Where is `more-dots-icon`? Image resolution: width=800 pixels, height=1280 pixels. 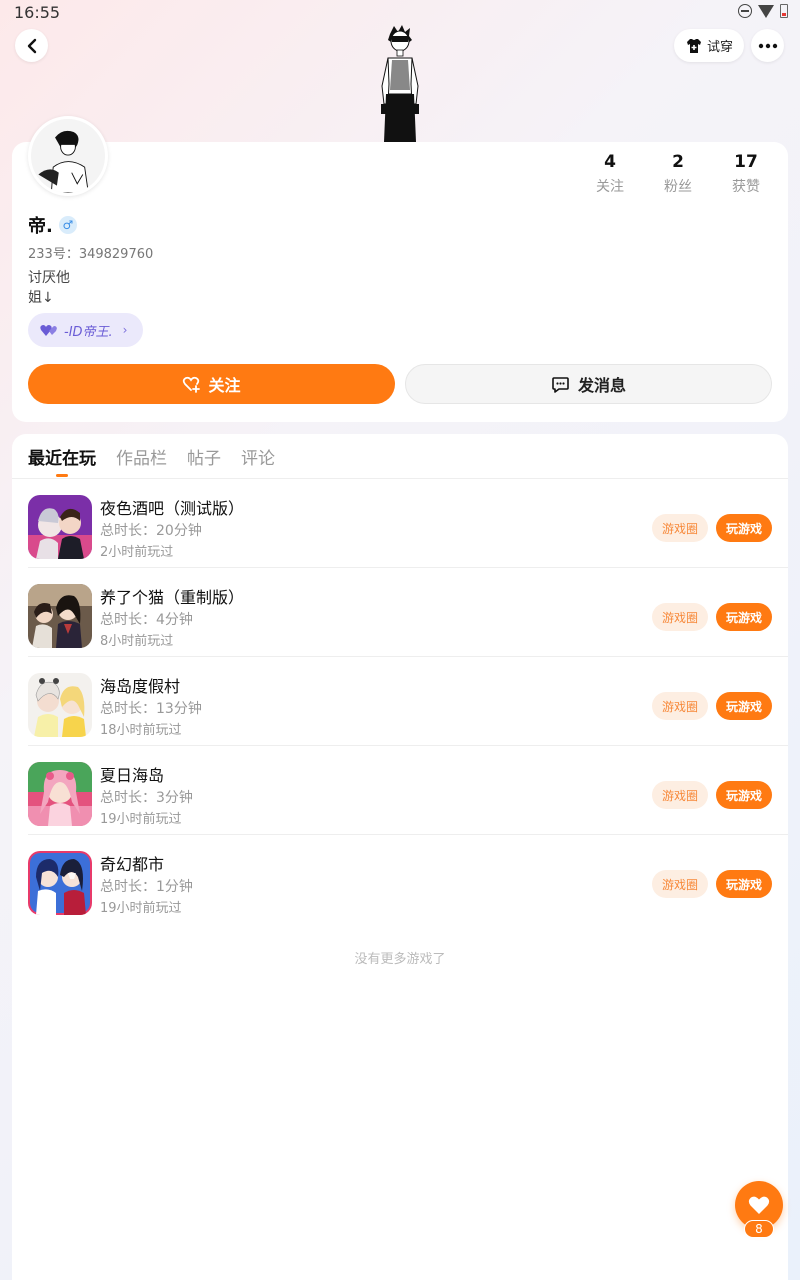 more-dots-icon is located at coordinates (767, 45).